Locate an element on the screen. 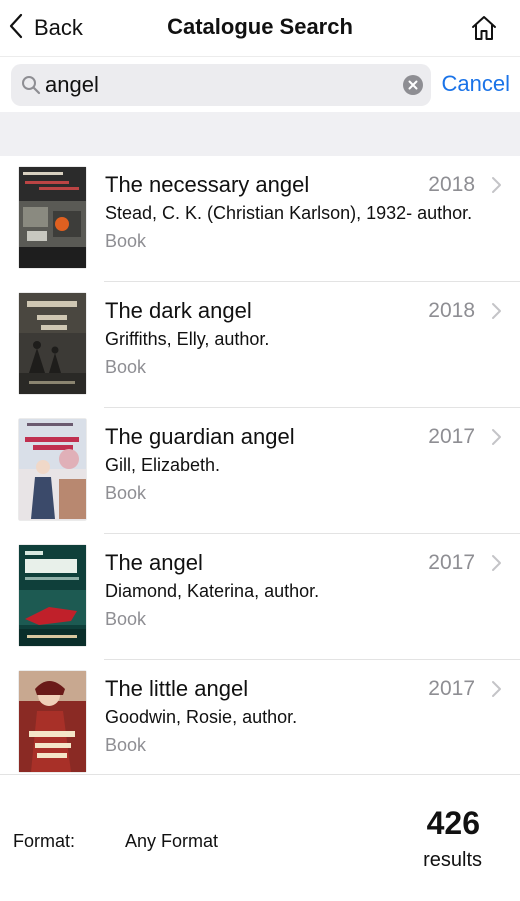 The width and height of the screenshot is (520, 901). result-author: Gill, Elizabeth. is located at coordinates (163, 465).